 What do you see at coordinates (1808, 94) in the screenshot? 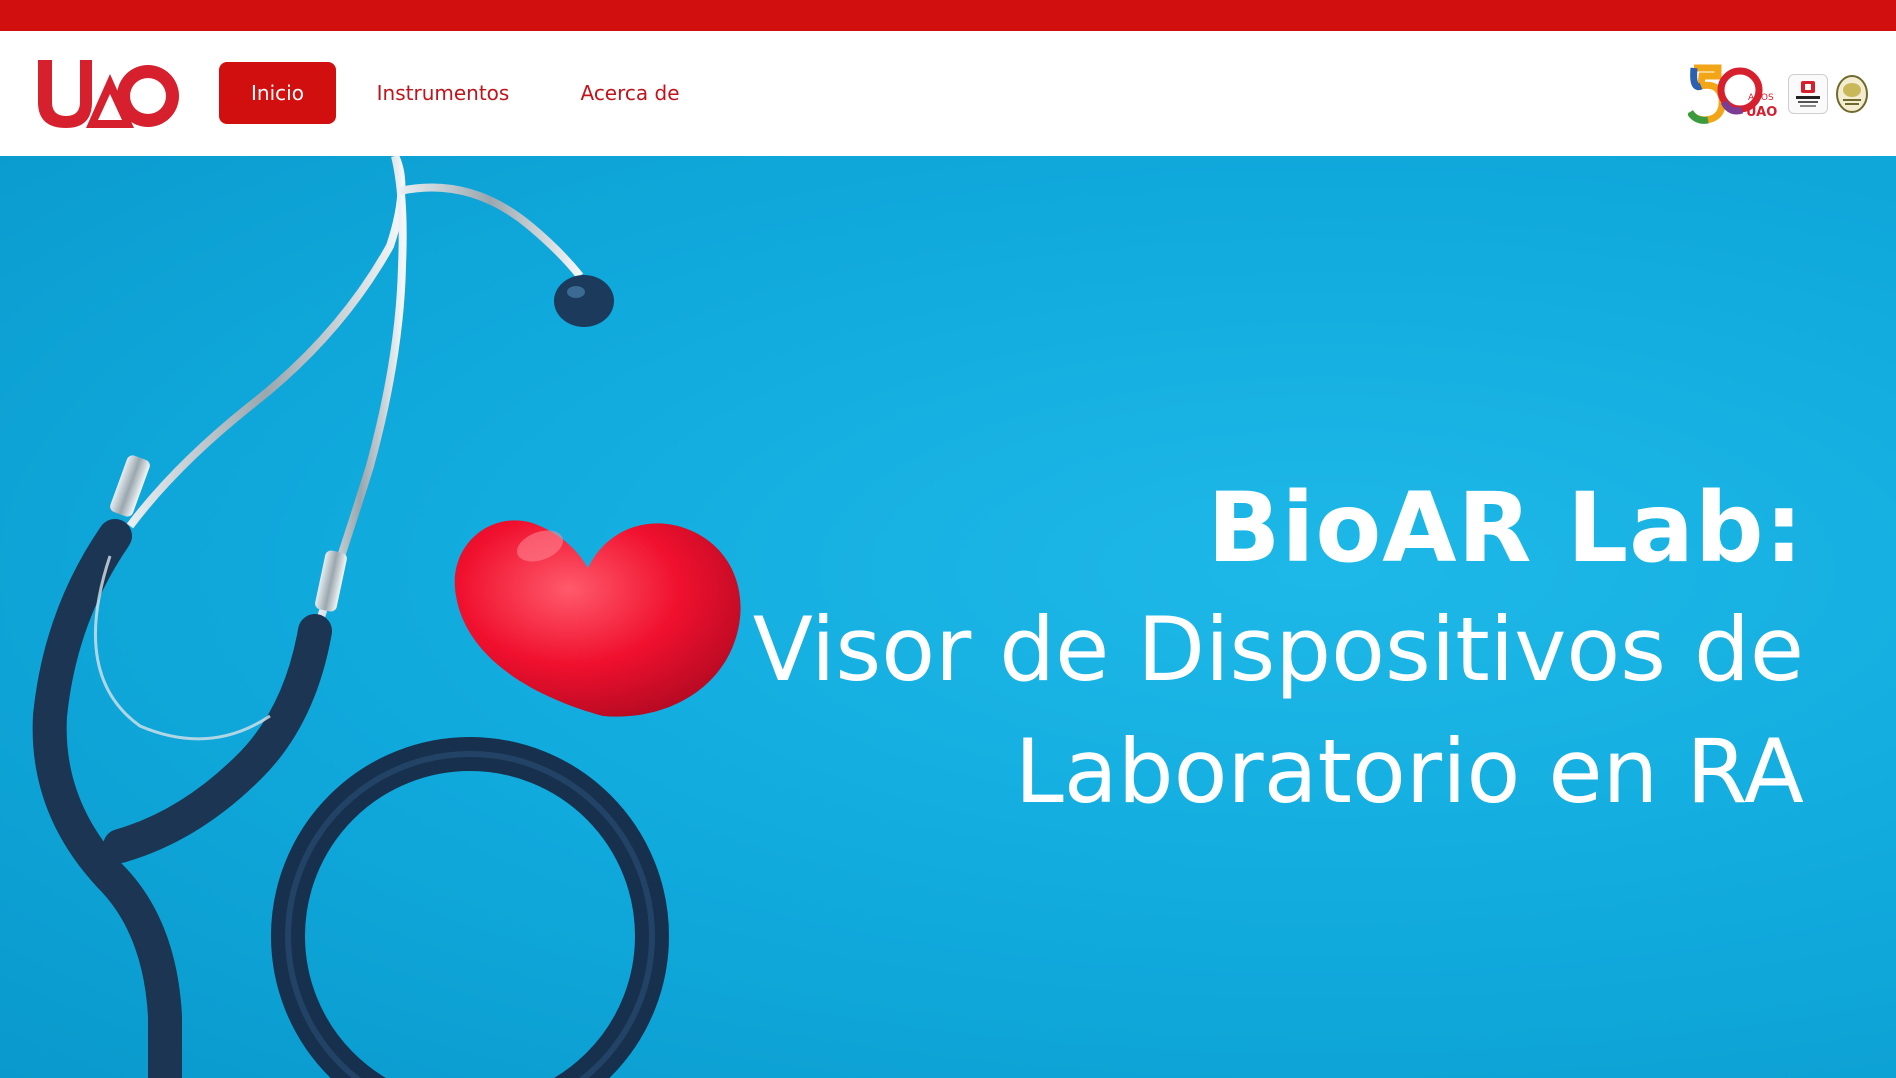
I see `autonoma-seal-logo` at bounding box center [1808, 94].